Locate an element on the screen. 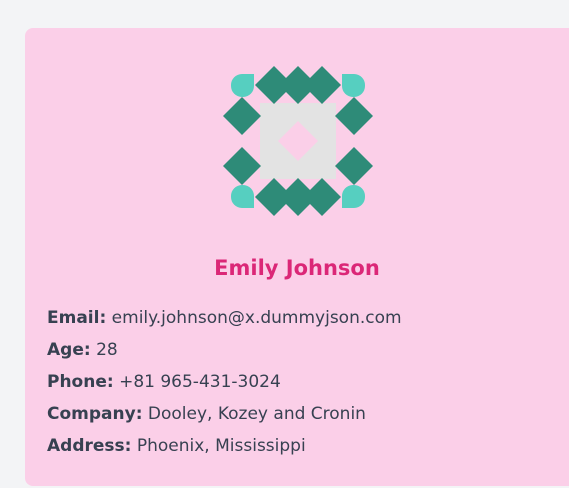 The height and width of the screenshot is (488, 569). company-value: Dooley, Kozey and Cronin is located at coordinates (256, 414).